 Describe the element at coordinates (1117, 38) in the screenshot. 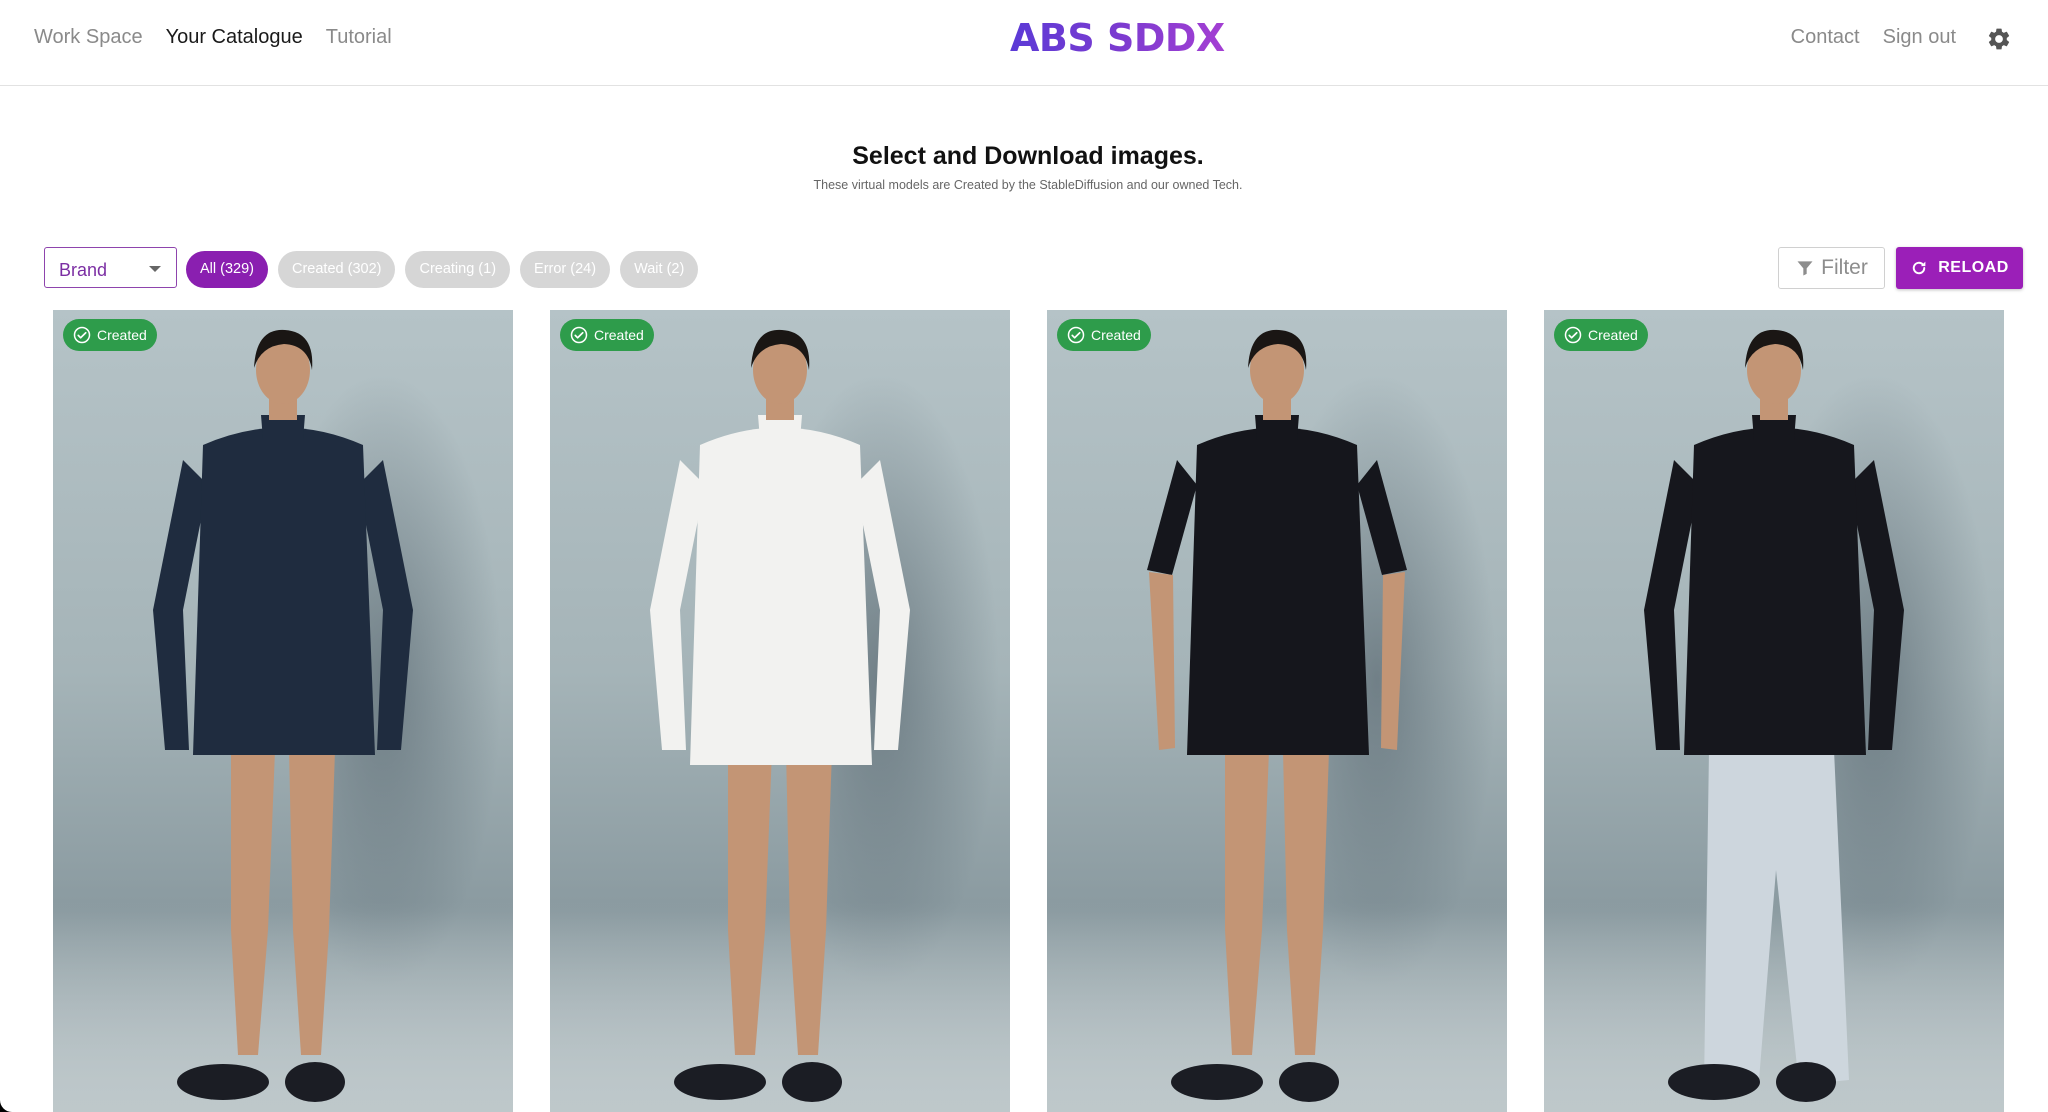

I see `brand-logo: ABS SDDX` at that location.